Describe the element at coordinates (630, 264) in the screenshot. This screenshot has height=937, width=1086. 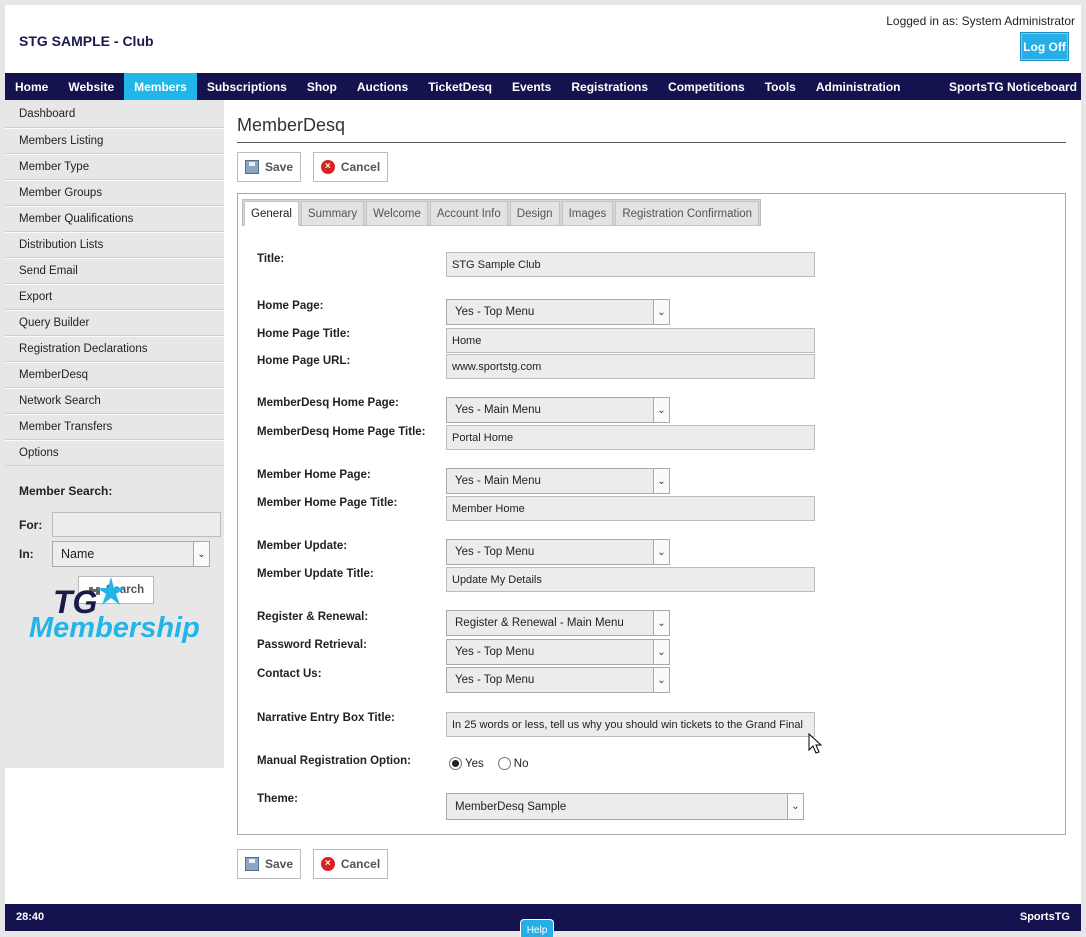
I see `title-input: STG Sample Club` at that location.